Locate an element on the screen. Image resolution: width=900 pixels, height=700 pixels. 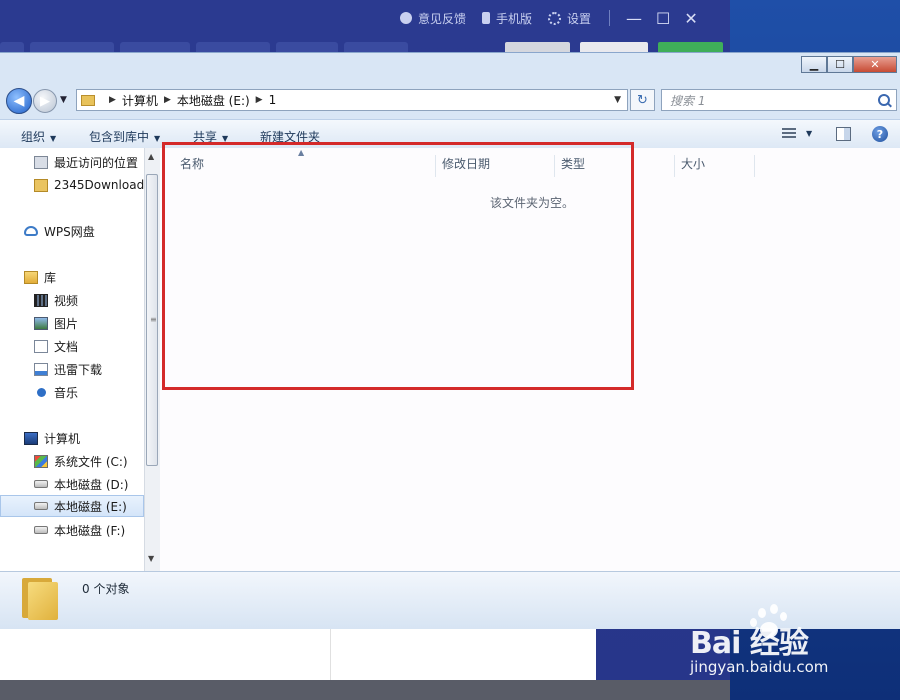
film-icon is located at coordinates (41, 300).